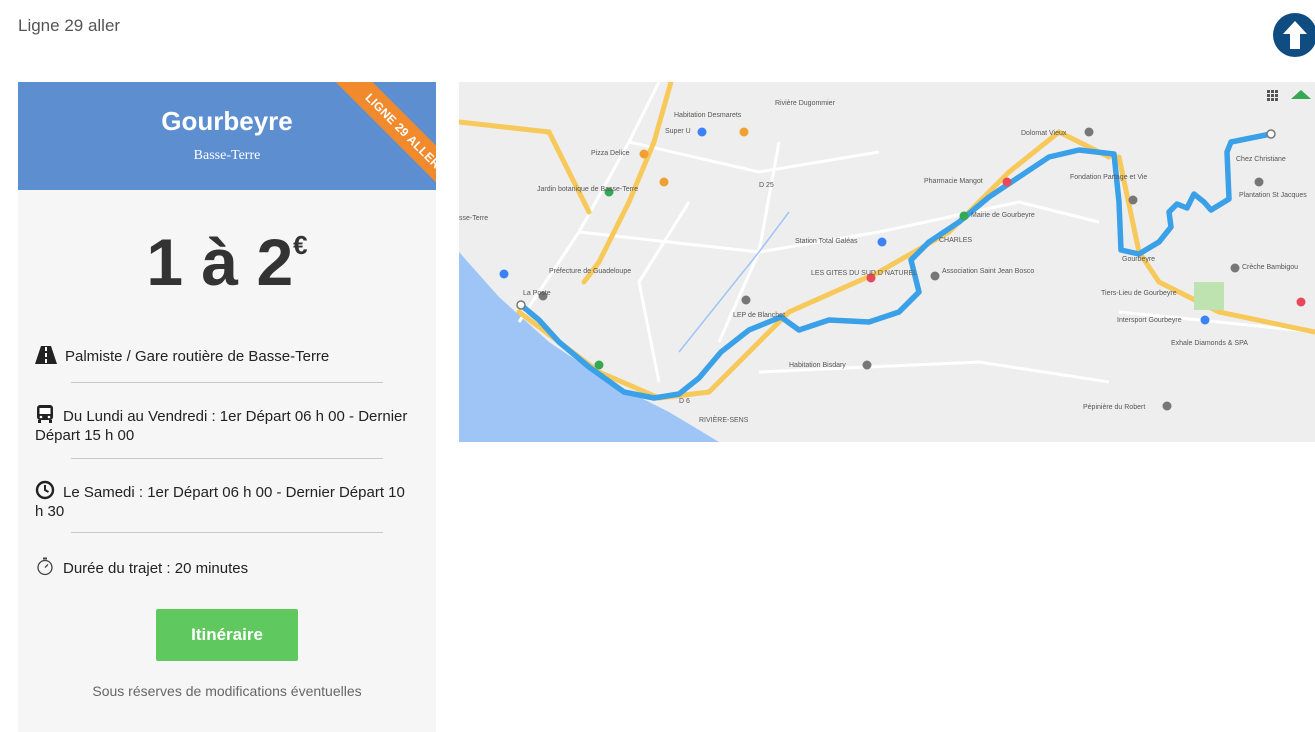 This screenshot has width=1315, height=732. I want to click on bus-icon, so click(45, 416).